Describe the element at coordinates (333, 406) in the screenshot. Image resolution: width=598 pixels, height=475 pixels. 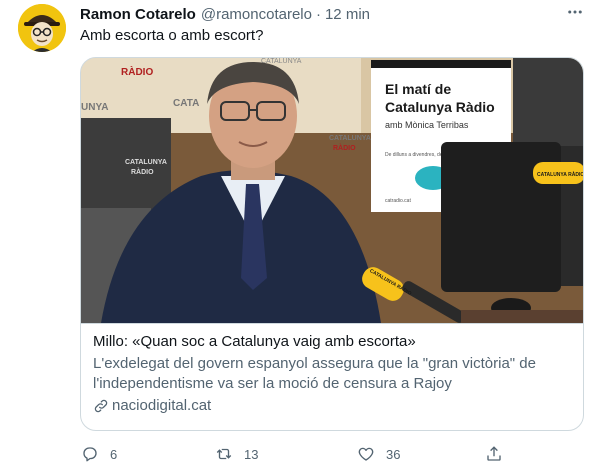
I see `card-domain: naciodigital.cat` at that location.